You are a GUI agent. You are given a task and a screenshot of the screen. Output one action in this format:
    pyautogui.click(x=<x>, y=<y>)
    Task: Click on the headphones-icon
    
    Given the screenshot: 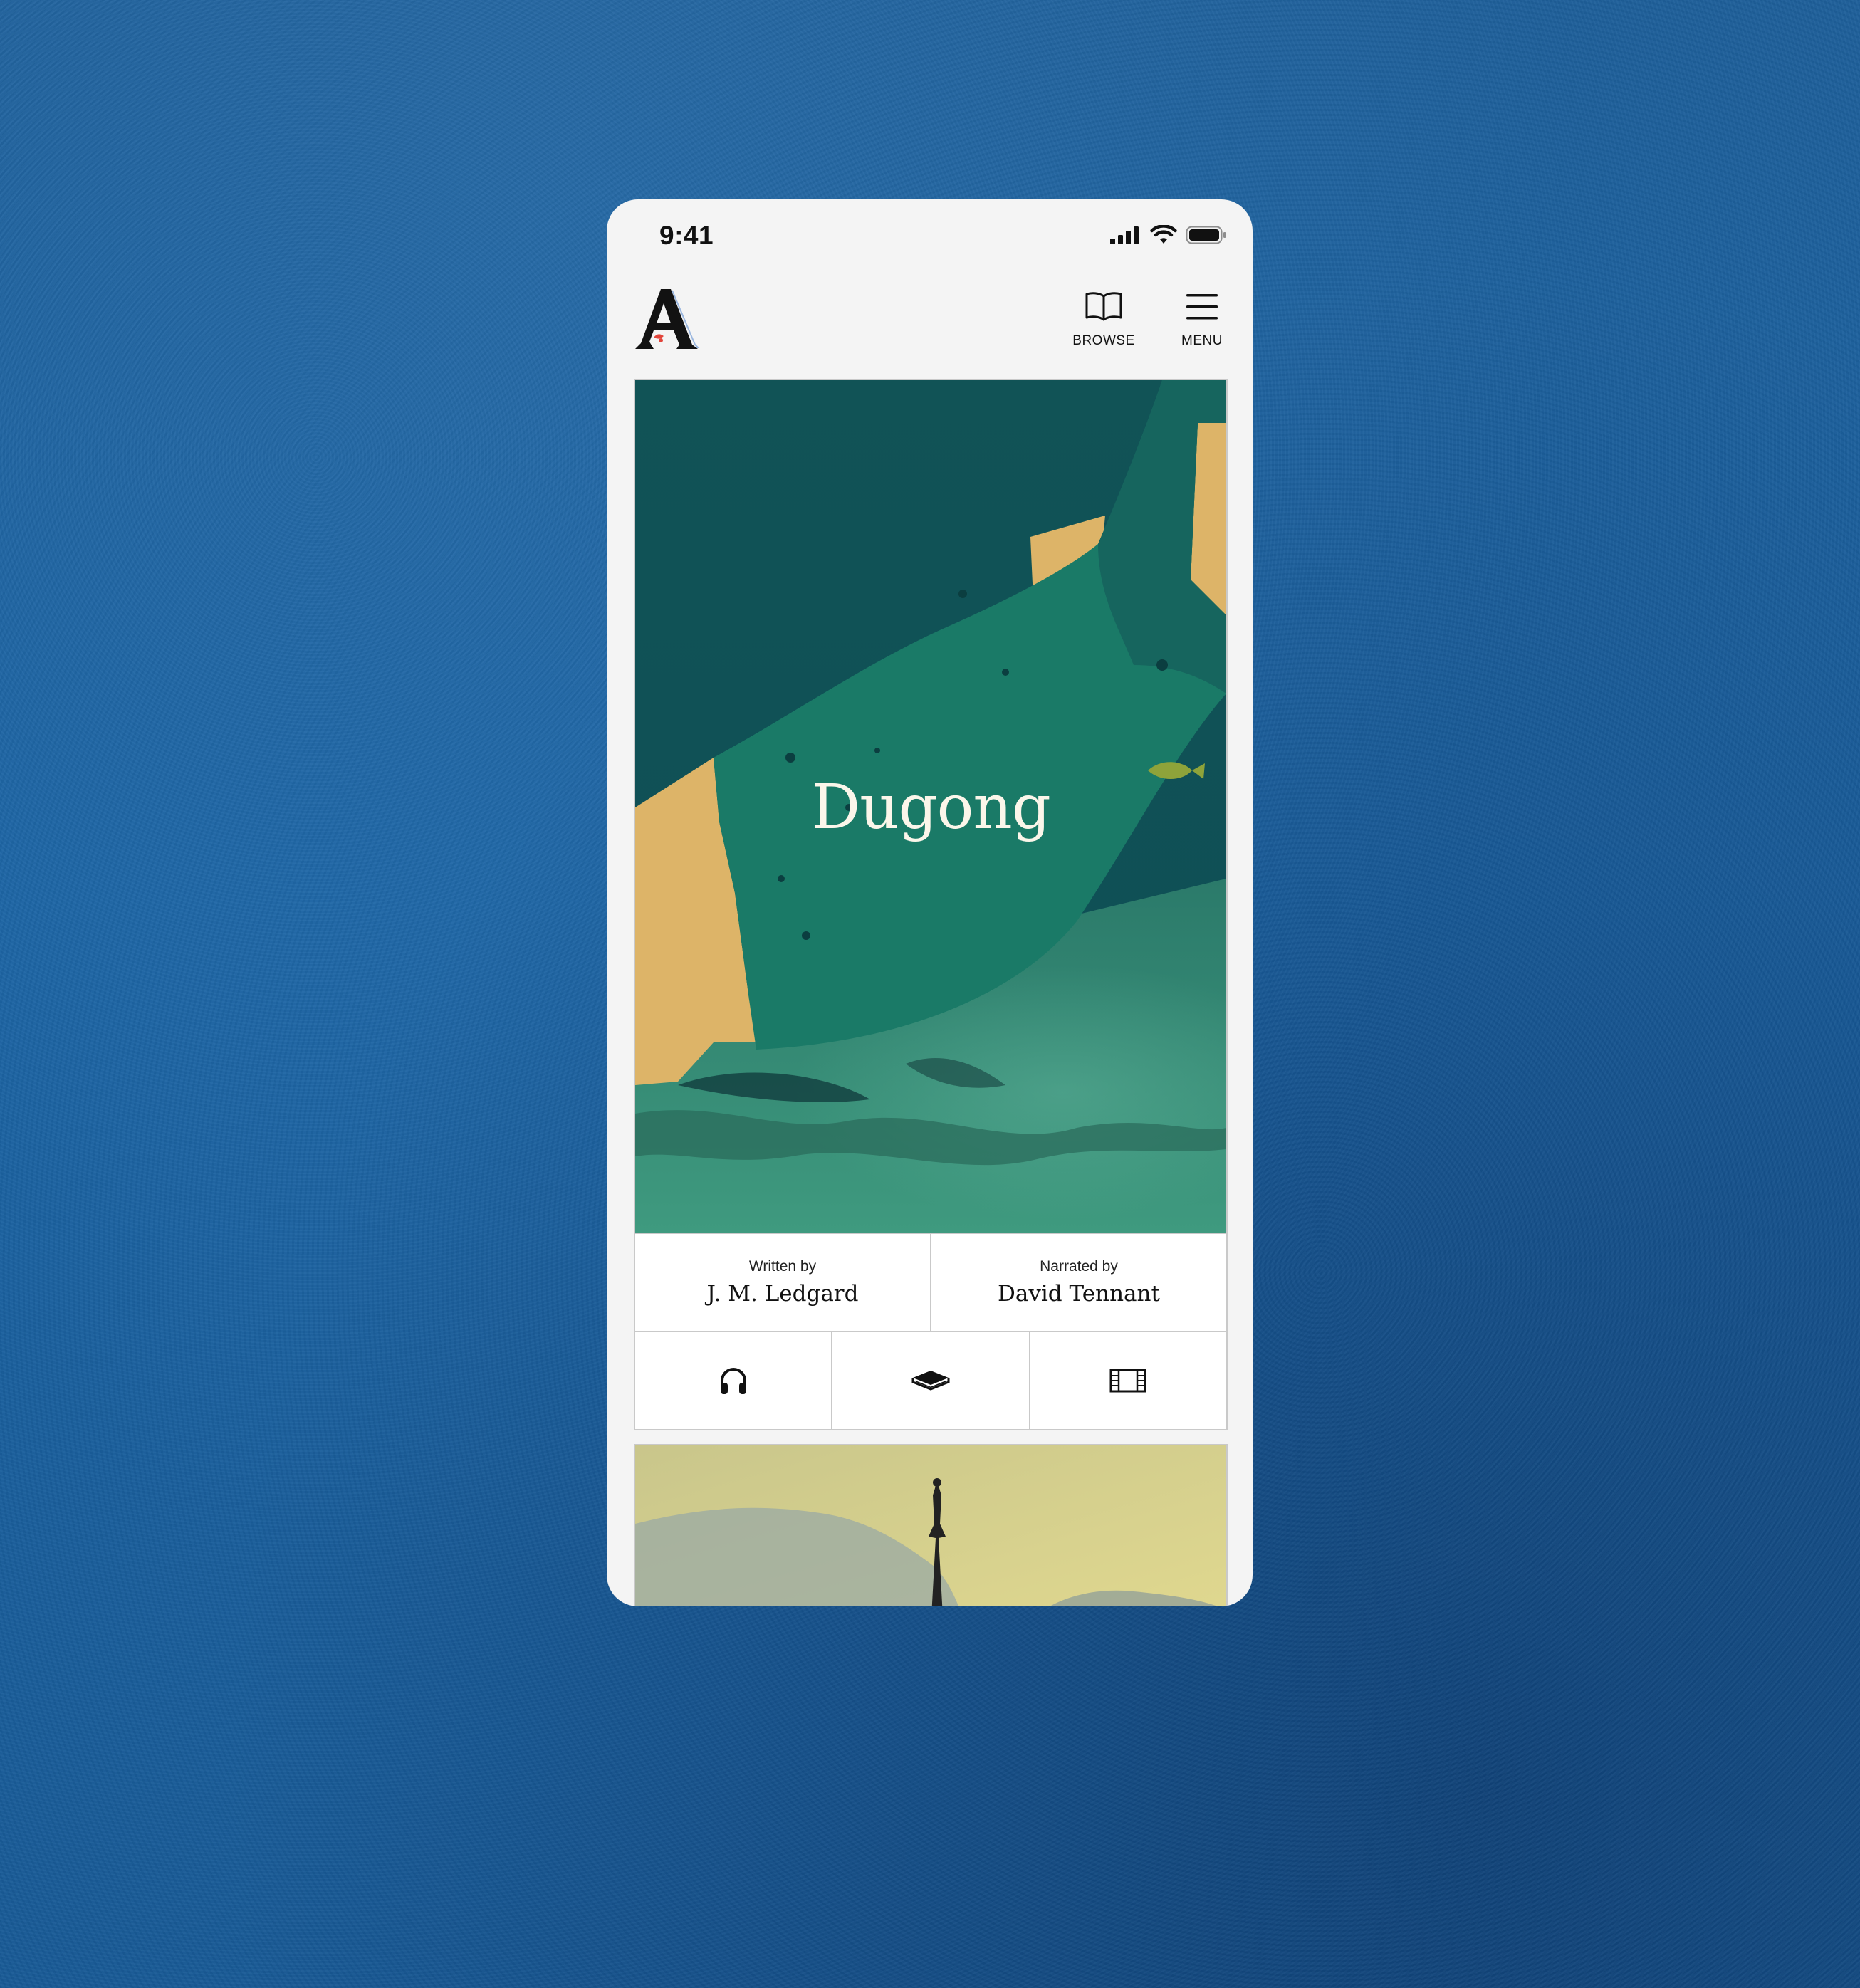 What is the action you would take?
    pyautogui.click(x=733, y=1381)
    